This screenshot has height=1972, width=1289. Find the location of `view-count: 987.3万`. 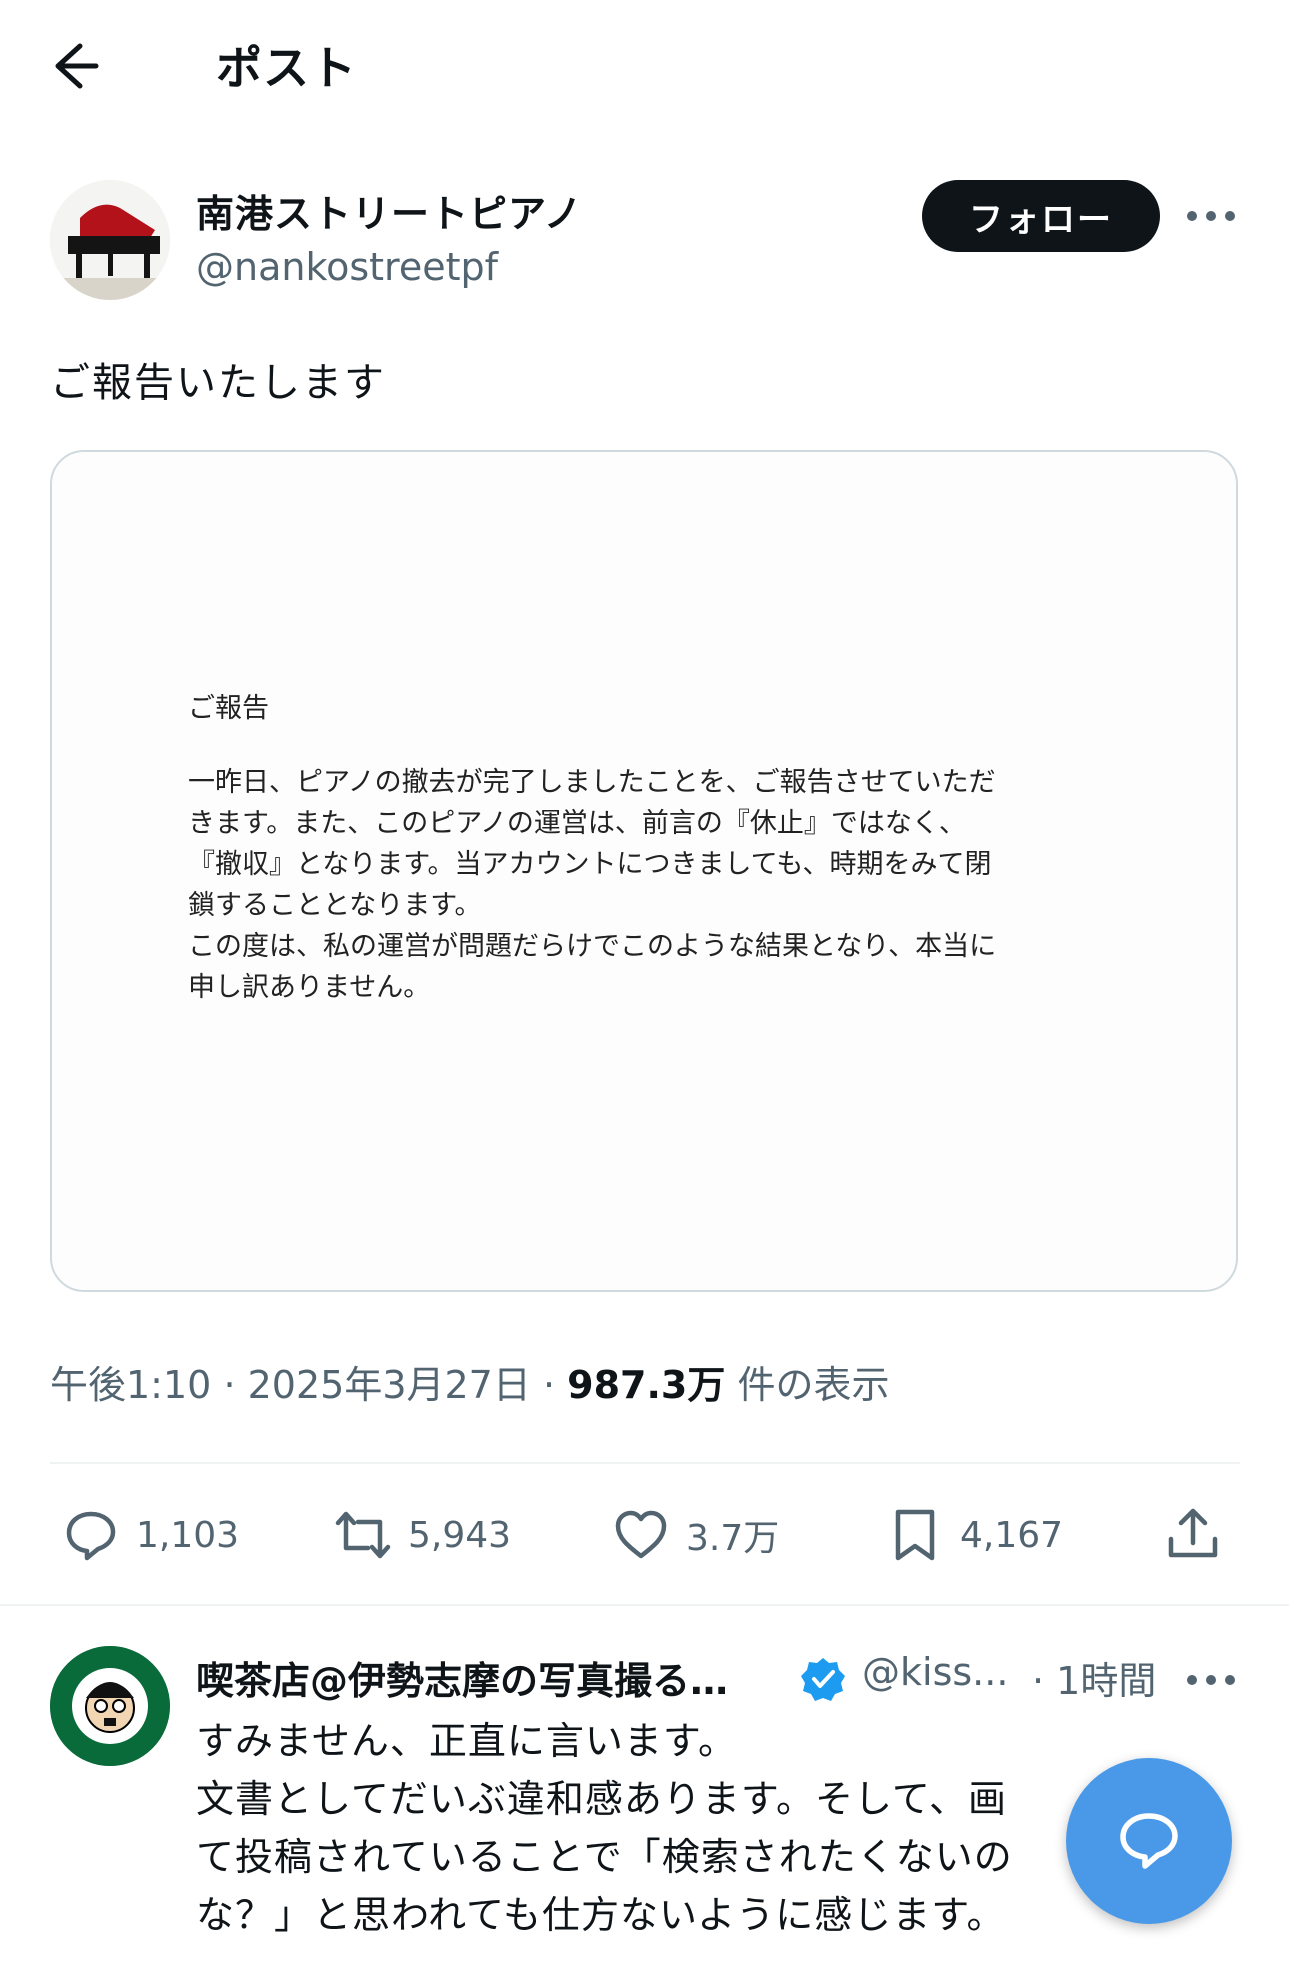

view-count: 987.3万 is located at coordinates (646, 1385).